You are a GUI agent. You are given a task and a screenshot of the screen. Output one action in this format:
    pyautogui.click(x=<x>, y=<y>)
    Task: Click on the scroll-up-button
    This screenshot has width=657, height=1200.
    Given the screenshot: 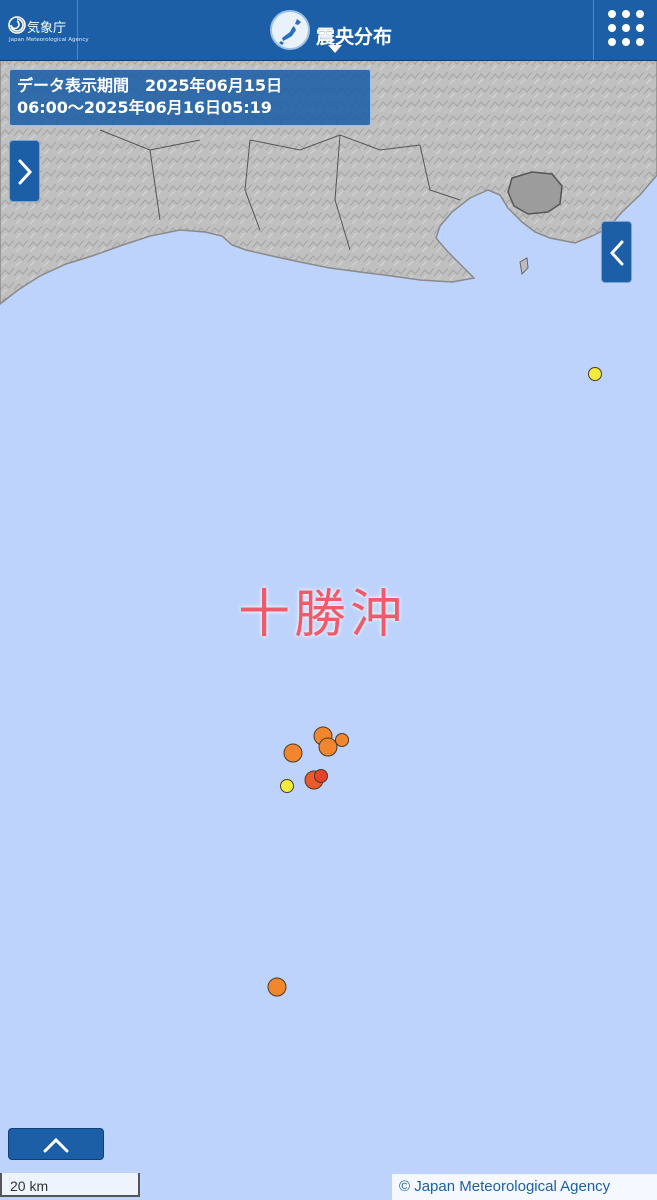 What is the action you would take?
    pyautogui.click(x=56, y=1144)
    